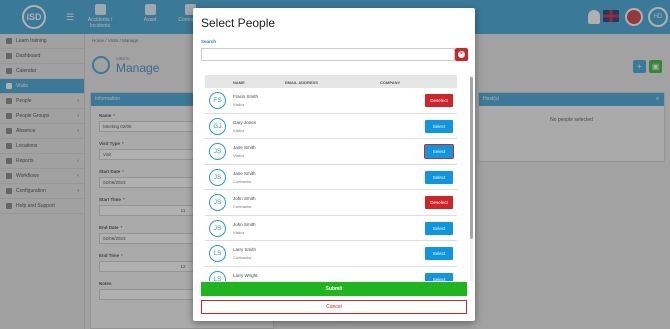  What do you see at coordinates (209, 41) in the screenshot?
I see `search-label: Search` at bounding box center [209, 41].